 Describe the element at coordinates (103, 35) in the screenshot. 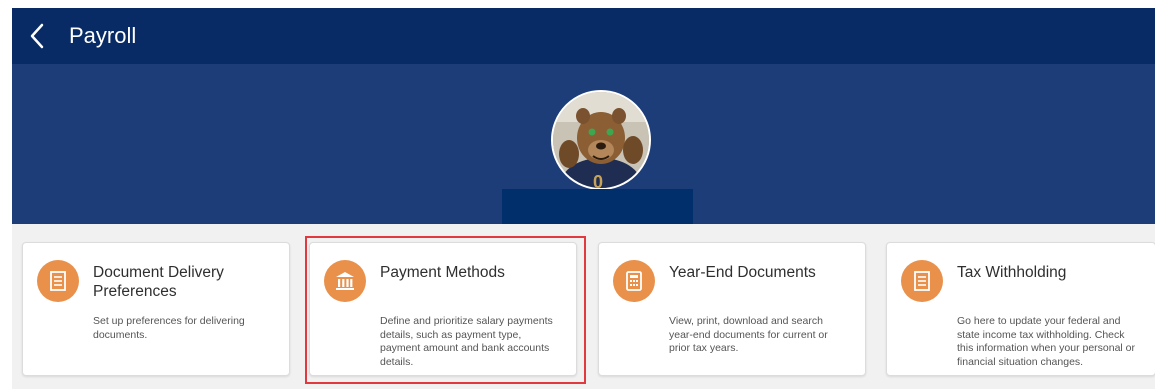

I see `page-title: Payroll` at that location.